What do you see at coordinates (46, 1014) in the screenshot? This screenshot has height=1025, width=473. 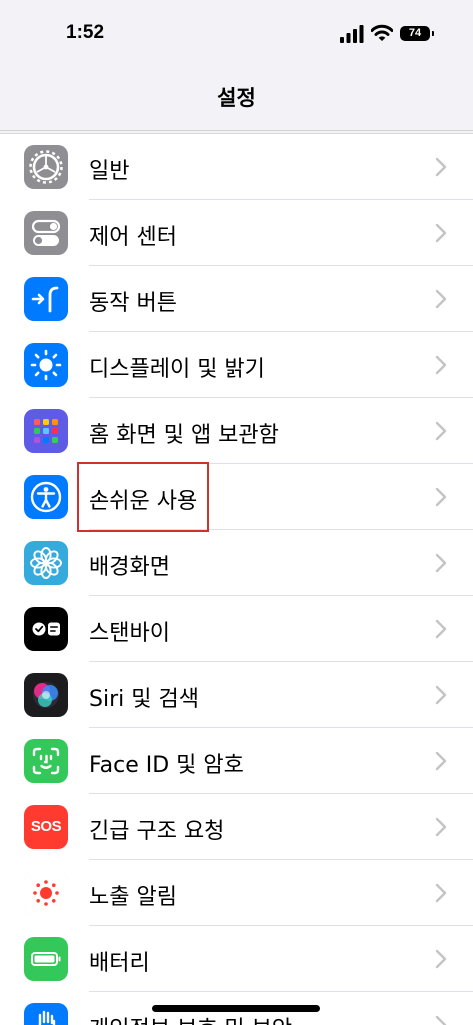 I see `hand-icon` at bounding box center [46, 1014].